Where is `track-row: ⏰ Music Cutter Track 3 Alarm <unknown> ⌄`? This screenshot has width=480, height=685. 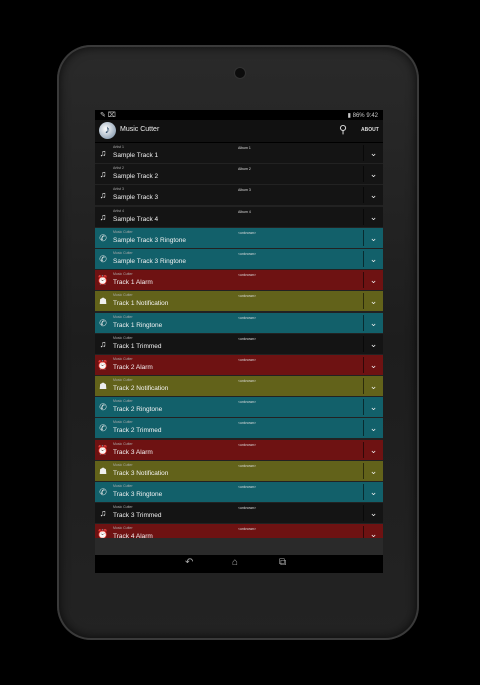
track-row: ⏰ Music Cutter Track 3 Alarm <unknown> ⌄ is located at coordinates (239, 449).